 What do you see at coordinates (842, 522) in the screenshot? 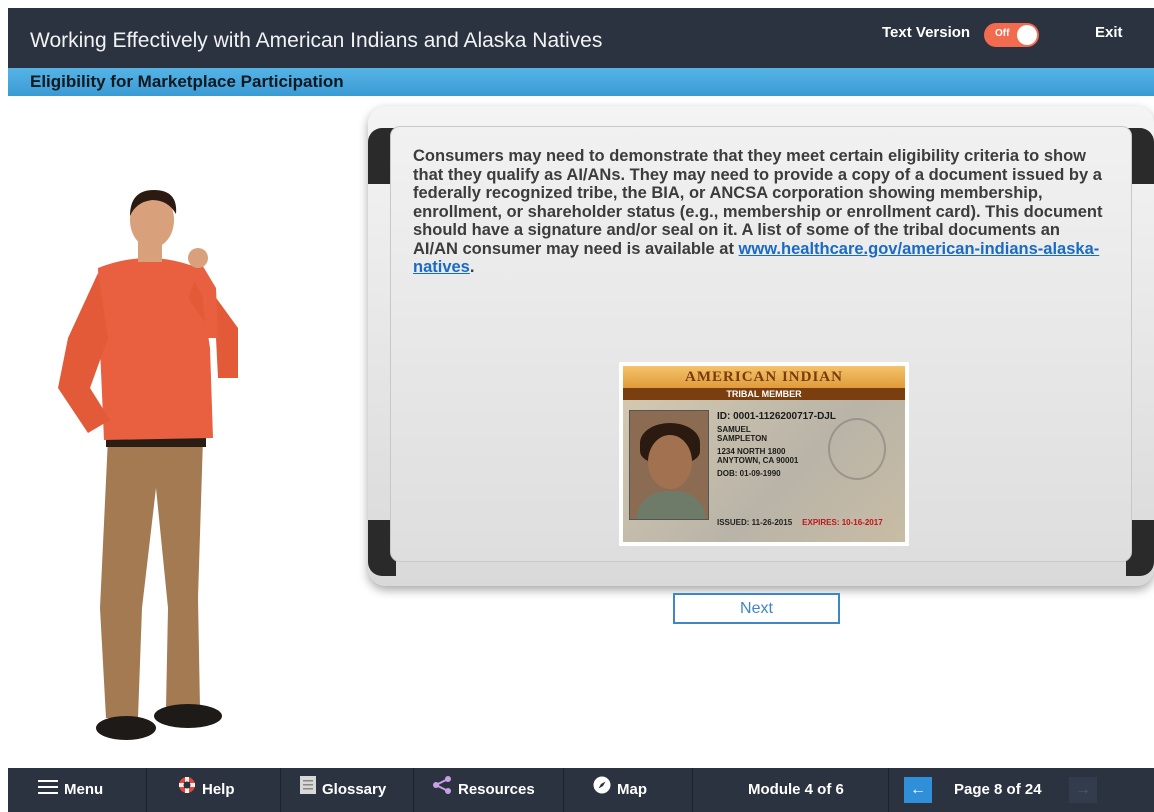
I see `id-expires: EXPIRES: 10-16-2017` at bounding box center [842, 522].